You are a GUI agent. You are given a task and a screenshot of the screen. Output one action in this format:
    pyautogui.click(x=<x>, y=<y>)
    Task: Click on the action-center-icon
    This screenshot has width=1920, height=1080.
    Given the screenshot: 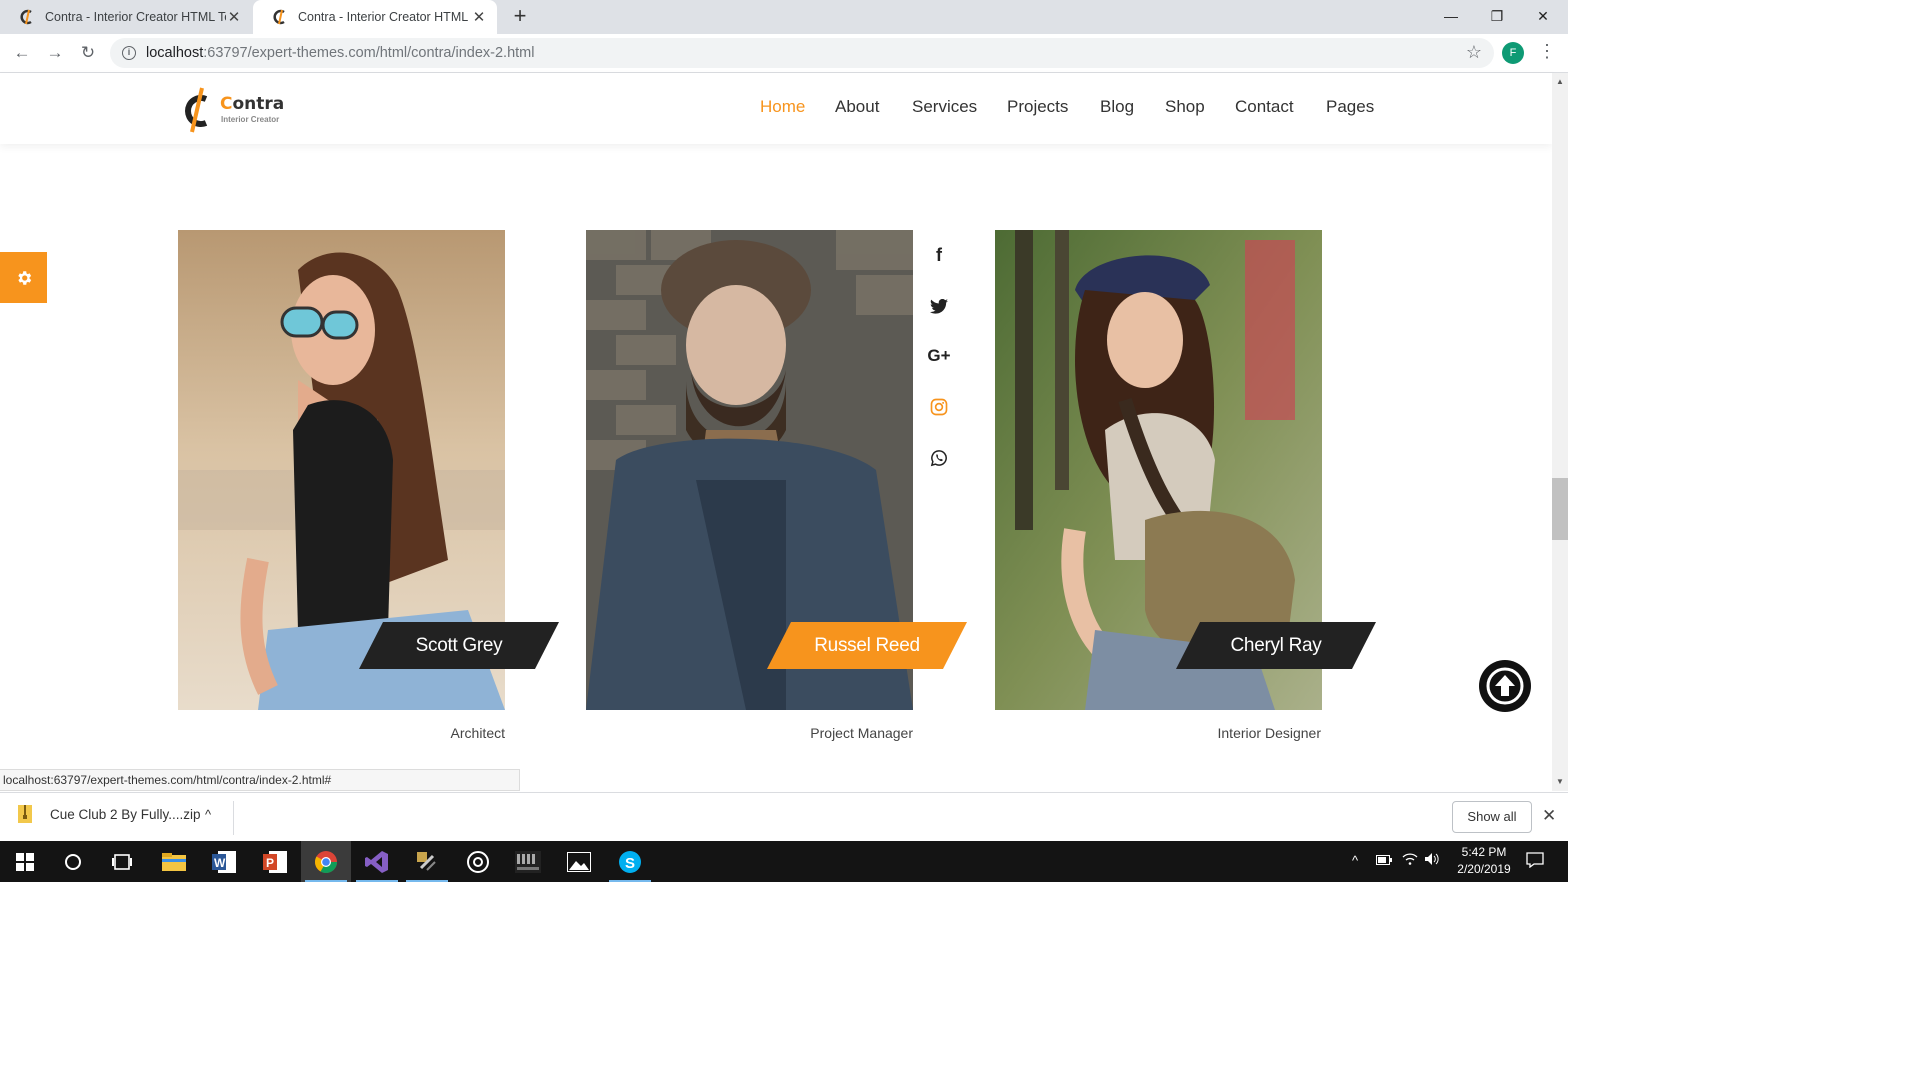 What is the action you would take?
    pyautogui.click(x=1535, y=861)
    